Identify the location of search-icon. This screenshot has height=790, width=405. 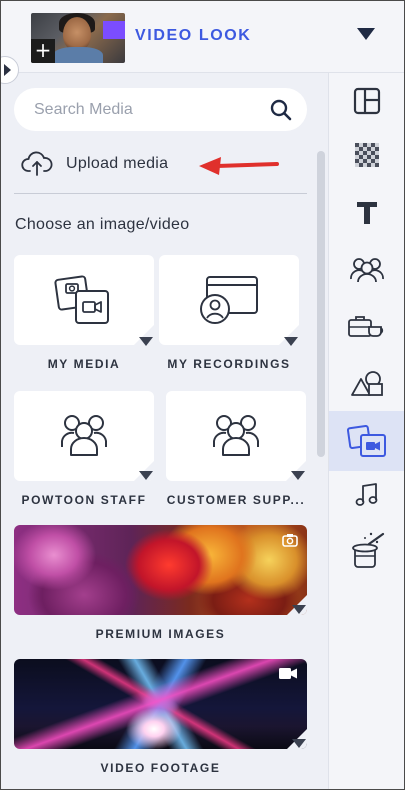
(281, 110).